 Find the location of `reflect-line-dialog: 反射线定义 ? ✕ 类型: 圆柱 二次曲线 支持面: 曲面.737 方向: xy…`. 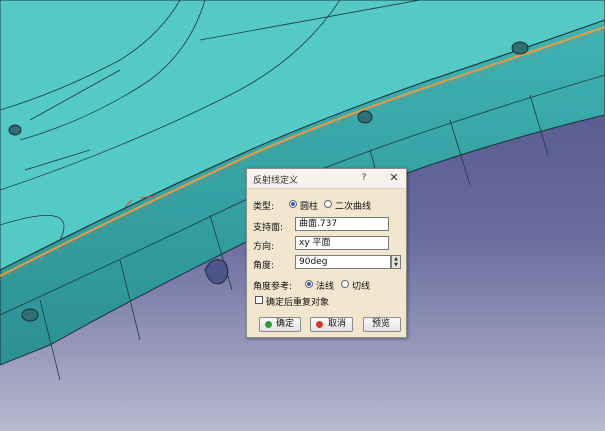

reflect-line-dialog: 反射线定义 ? ✕ 类型: 圆柱 二次曲线 支持面: 曲面.737 方向: xy… is located at coordinates (326, 253).